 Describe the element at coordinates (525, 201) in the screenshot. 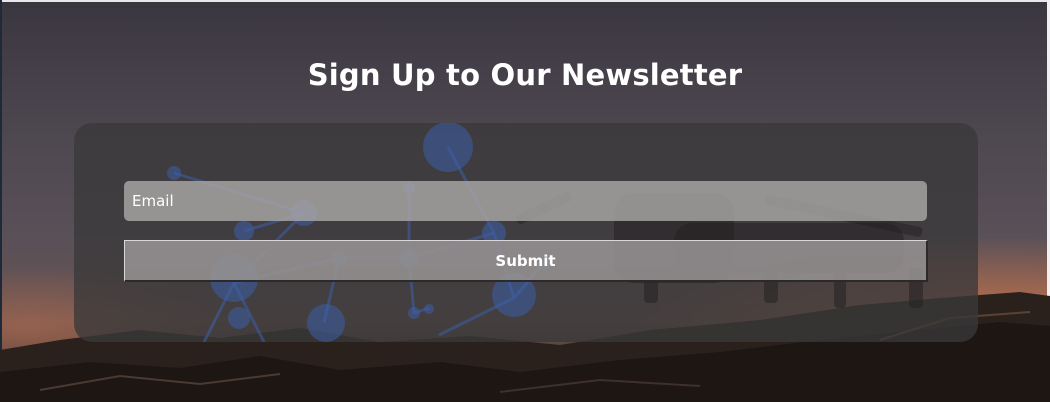

I see `email-field` at that location.